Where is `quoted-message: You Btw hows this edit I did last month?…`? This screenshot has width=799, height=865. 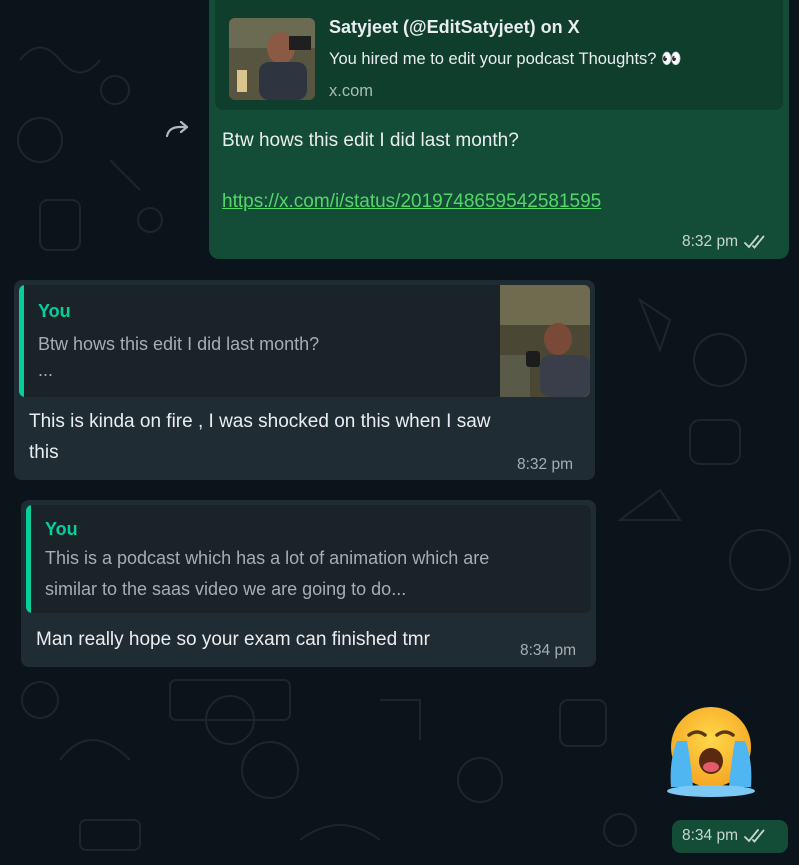
quoted-message: You Btw hows this edit I did last month?… is located at coordinates (304, 341).